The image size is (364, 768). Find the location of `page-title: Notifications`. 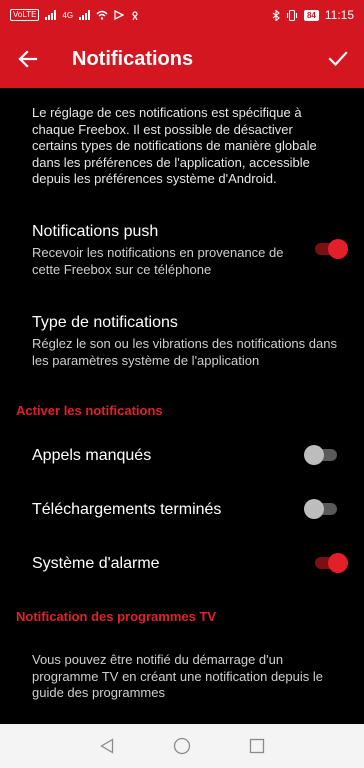

page-title: Notifications is located at coordinates (133, 58).